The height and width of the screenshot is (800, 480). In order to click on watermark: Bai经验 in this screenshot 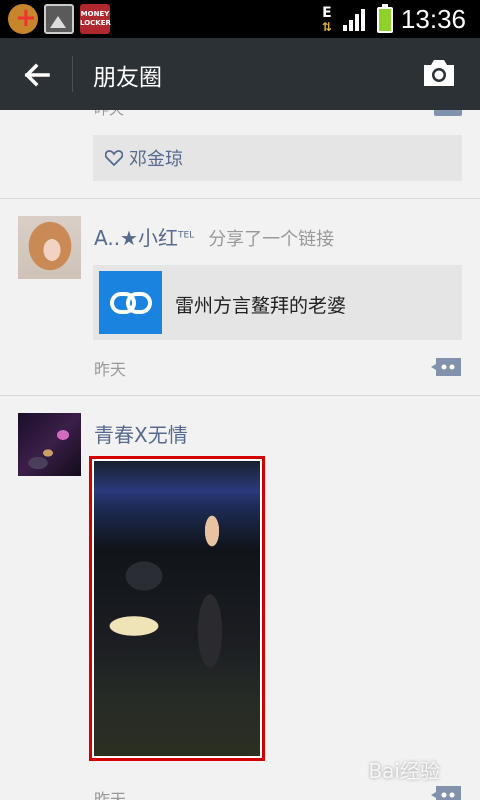, I will do `click(404, 771)`.